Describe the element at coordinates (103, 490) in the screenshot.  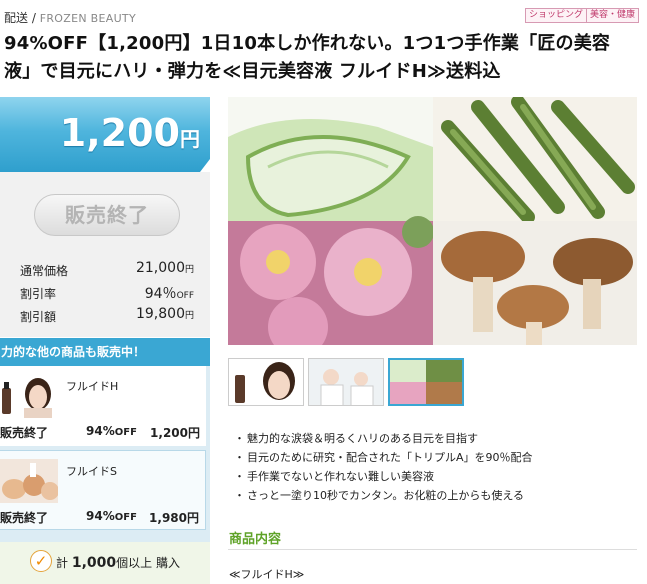
I see `other-product-item: フルイドS 販売終了 94%OFF 1,980円` at that location.